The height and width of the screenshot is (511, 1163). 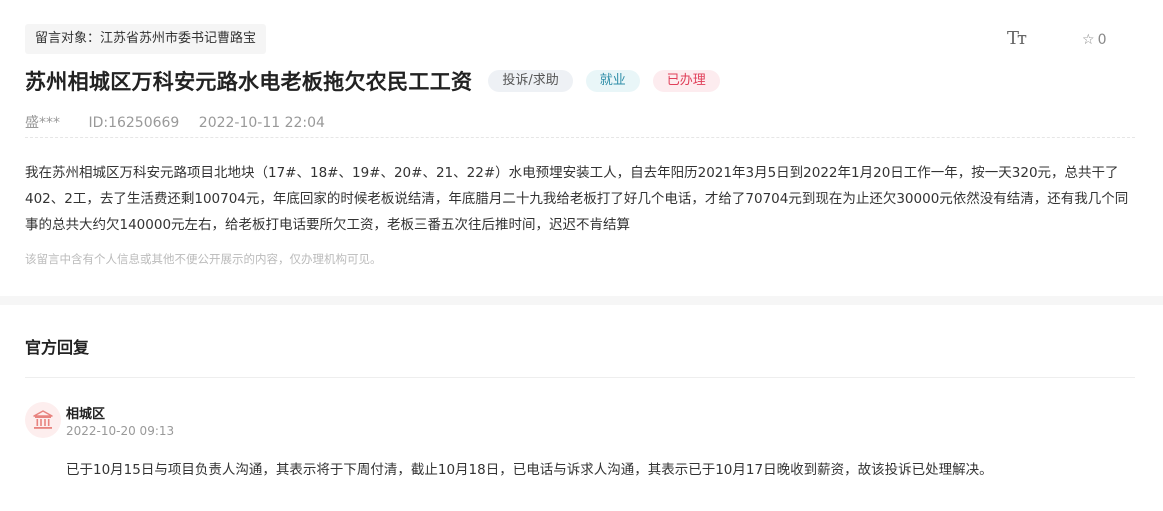 What do you see at coordinates (686, 81) in the screenshot?
I see `status-badge: 已办理` at bounding box center [686, 81].